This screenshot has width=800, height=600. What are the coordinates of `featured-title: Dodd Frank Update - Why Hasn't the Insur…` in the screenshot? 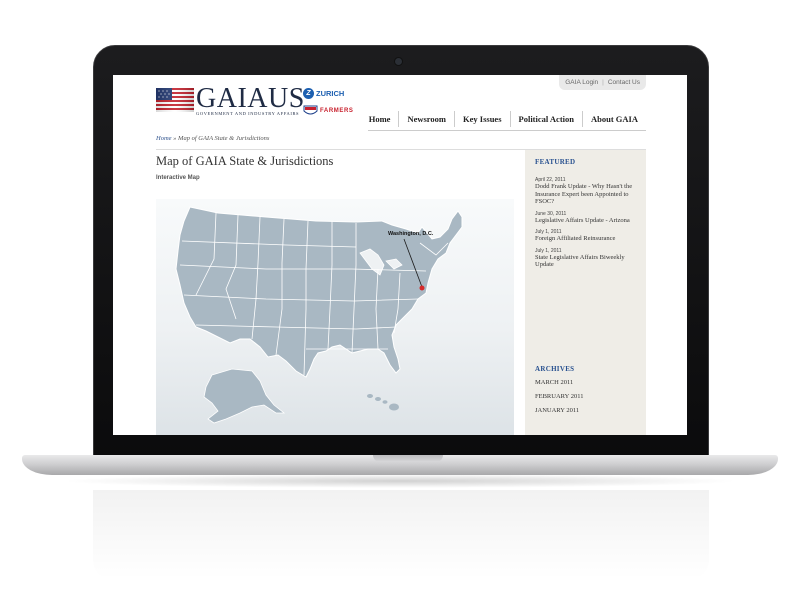 It's located at (589, 194).